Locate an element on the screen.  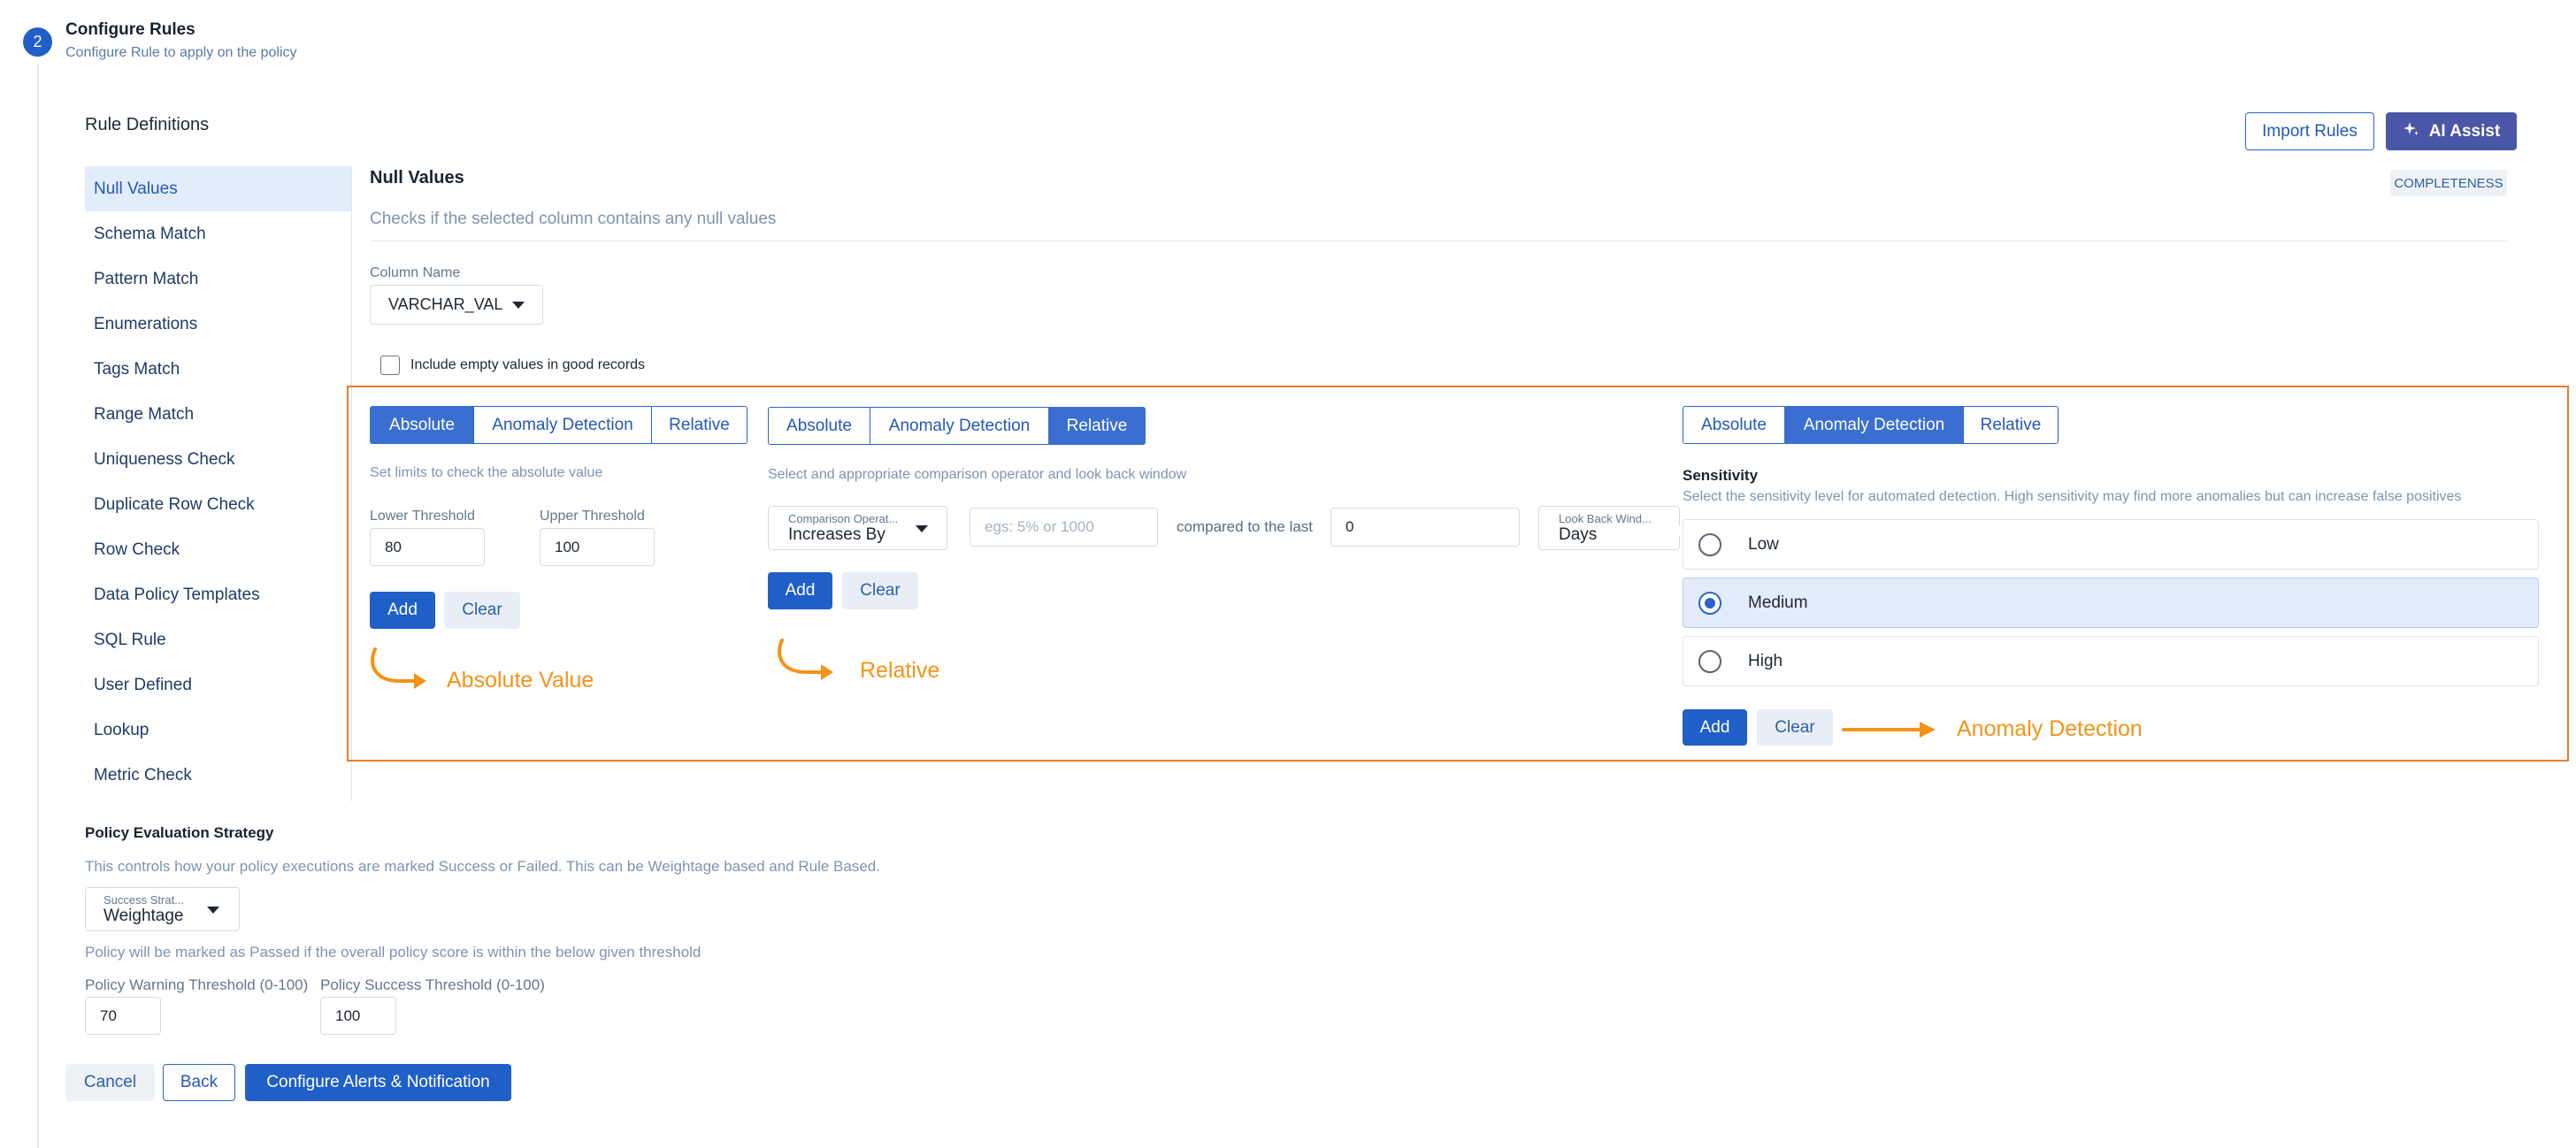
sensitivity-option-high: High is located at coordinates (2111, 661).